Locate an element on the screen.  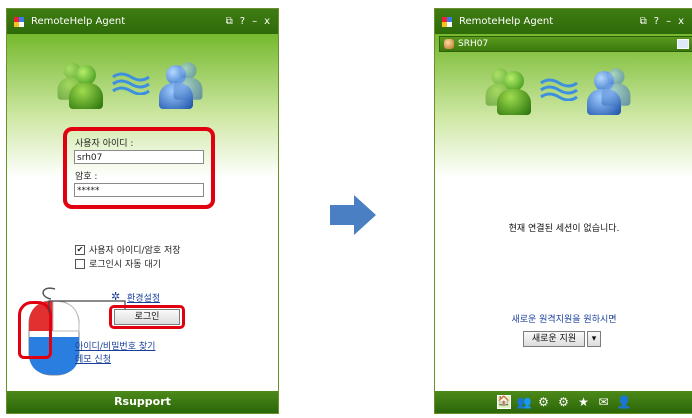
auto-wait-checkbox: 로그인시 자동 대기 is located at coordinates (118, 263).